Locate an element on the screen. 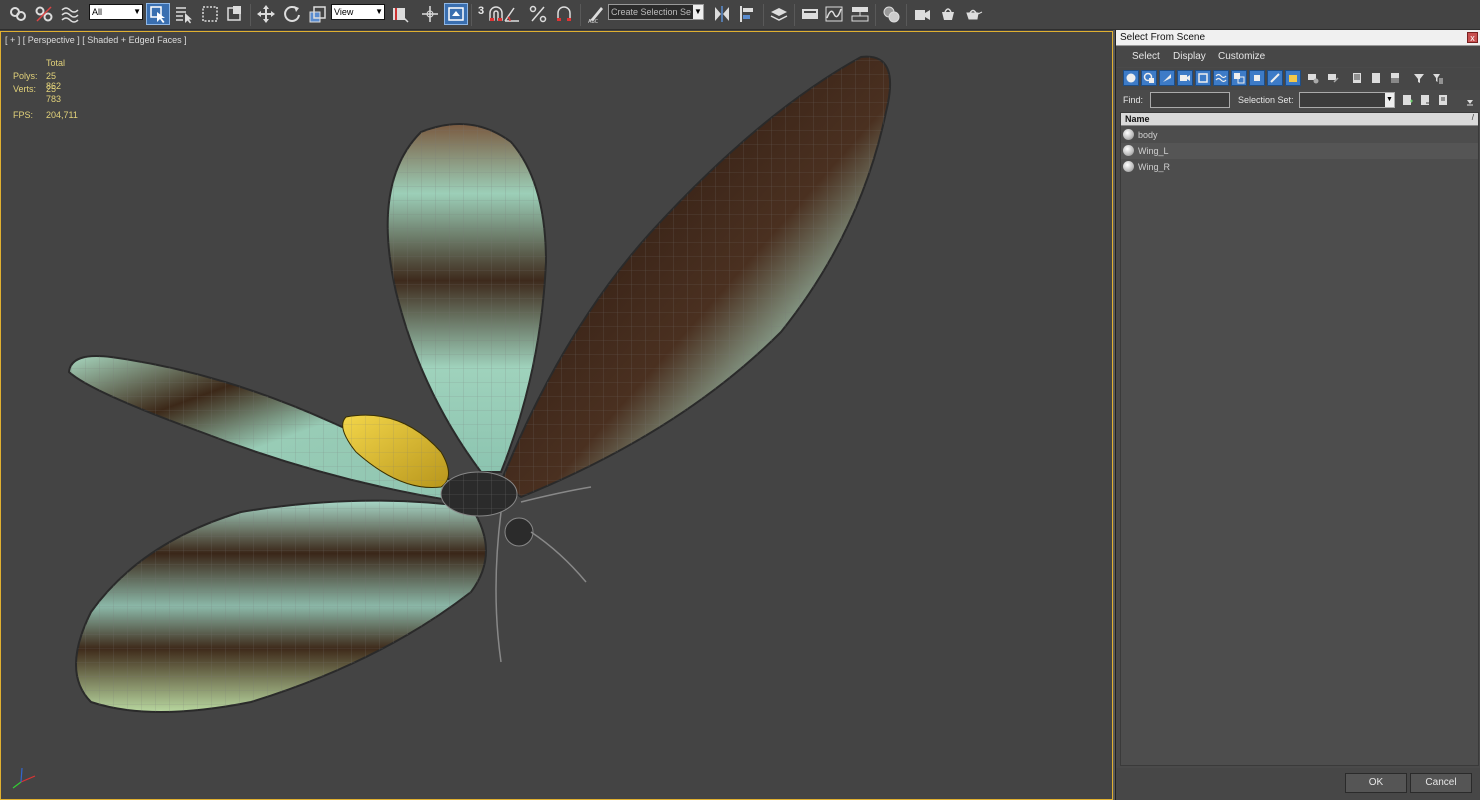  select-object-icon is located at coordinates (158, 14).